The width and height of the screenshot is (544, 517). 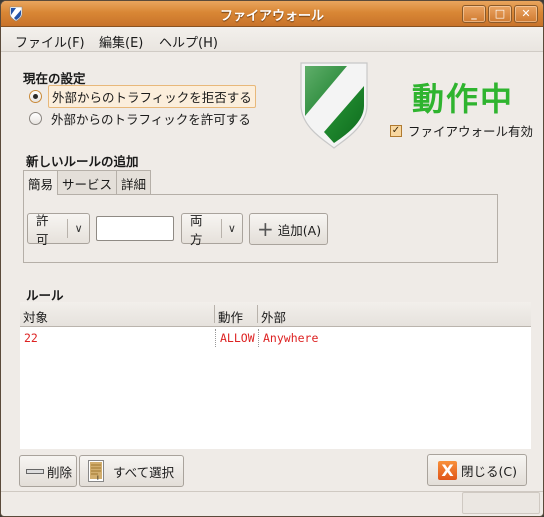 I want to click on close-x-icon: X, so click(x=447, y=470).